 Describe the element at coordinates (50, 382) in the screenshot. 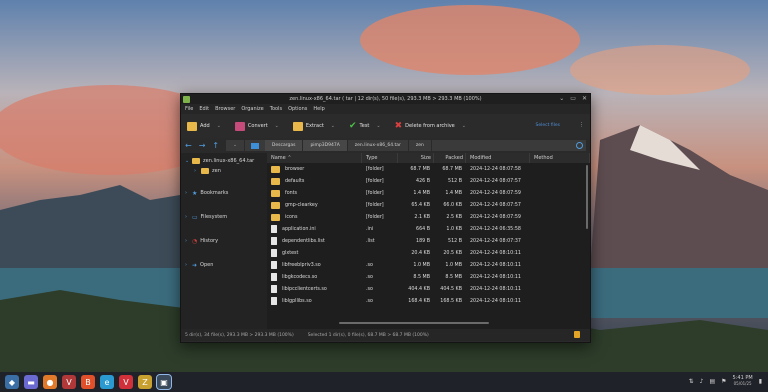

I see `browser-icon: ●` at that location.